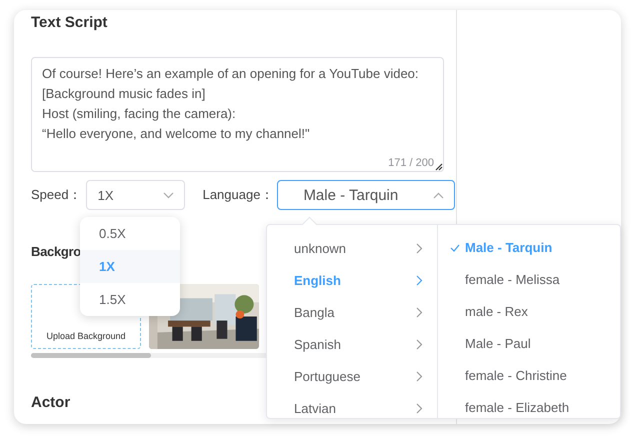 This screenshot has height=442, width=636. Describe the element at coordinates (411, 163) in the screenshot. I see `character-counter: 171 / 200` at that location.